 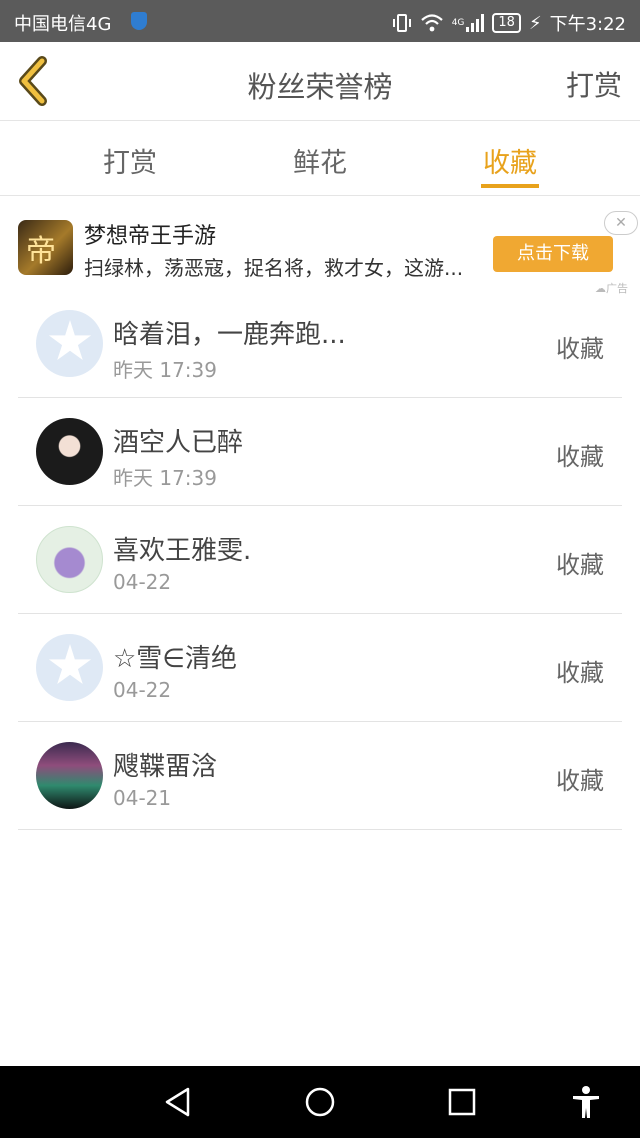 I want to click on list-item: ☆雪∈清绝 04-22 收藏, so click(x=320, y=668).